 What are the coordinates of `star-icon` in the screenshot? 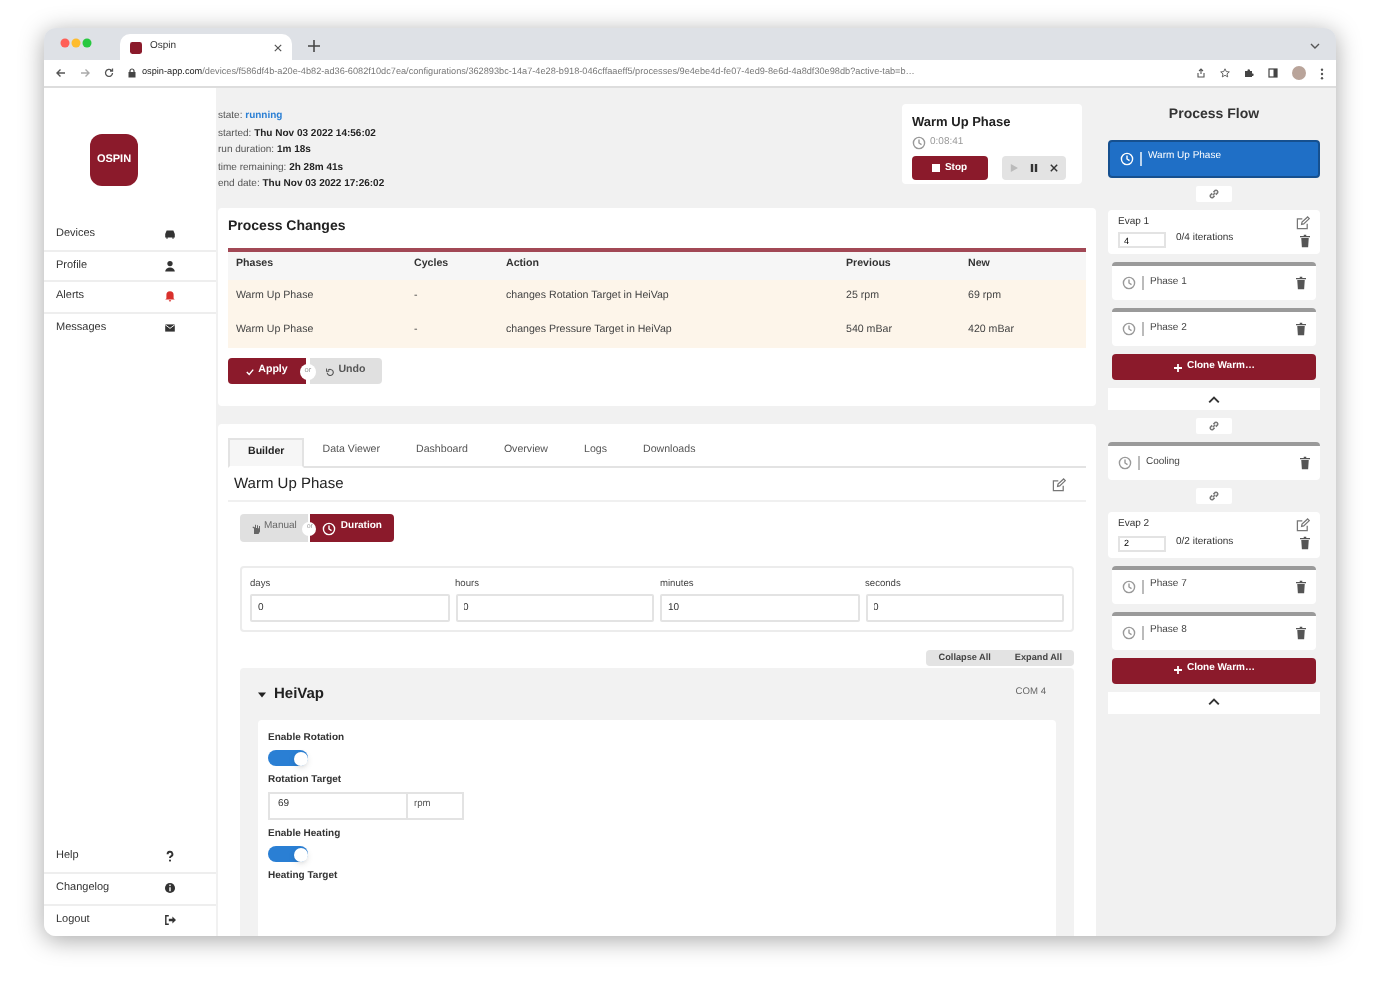 It's located at (1225, 73).